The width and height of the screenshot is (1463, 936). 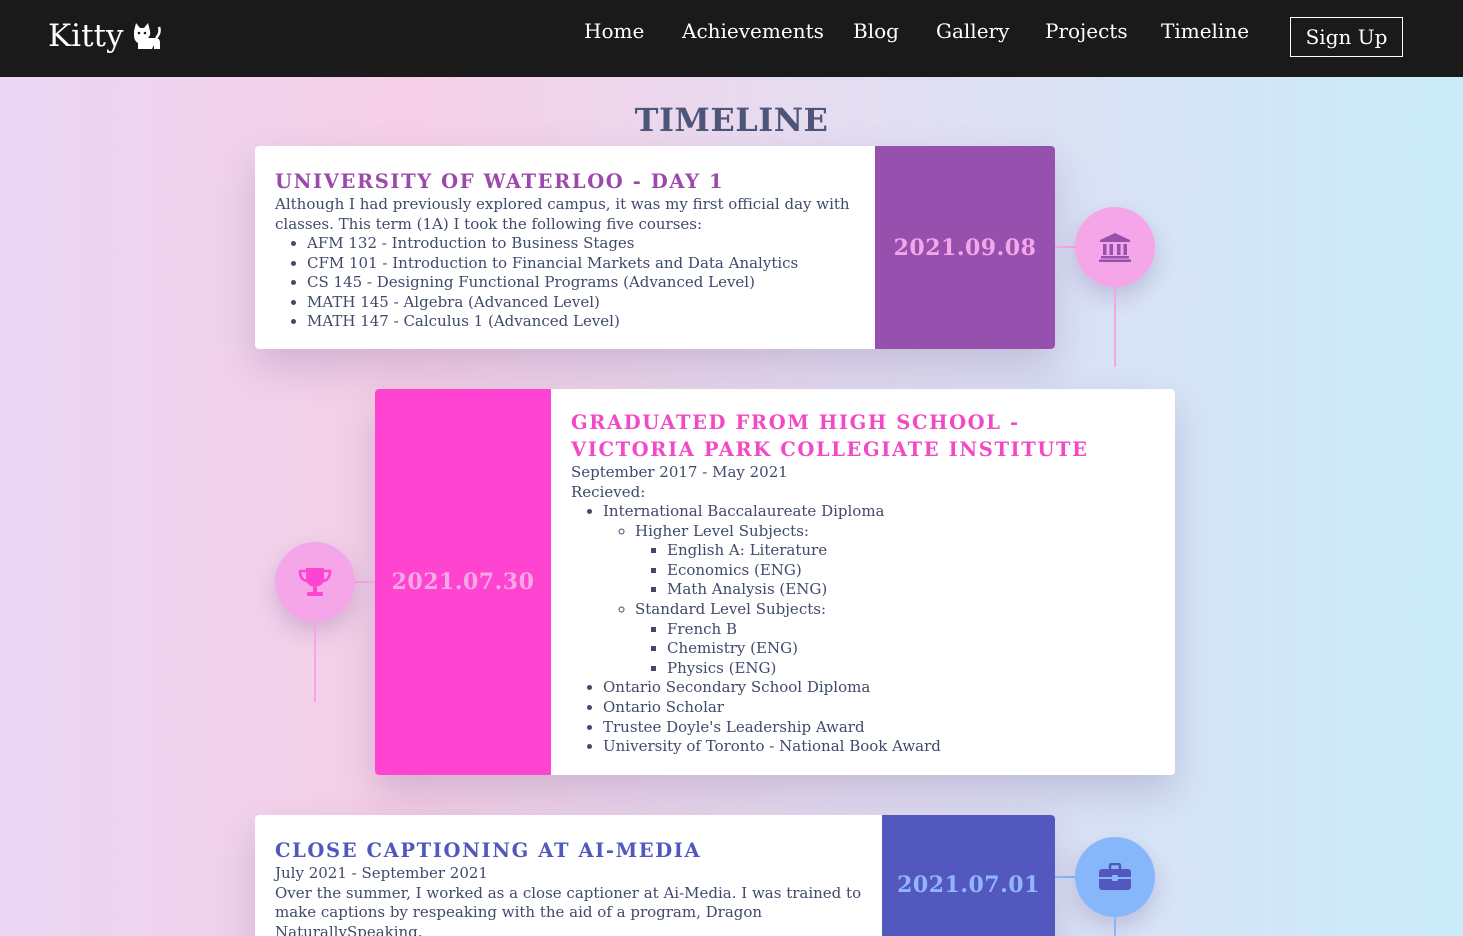 What do you see at coordinates (899, 630) in the screenshot?
I see `list-item: French B` at bounding box center [899, 630].